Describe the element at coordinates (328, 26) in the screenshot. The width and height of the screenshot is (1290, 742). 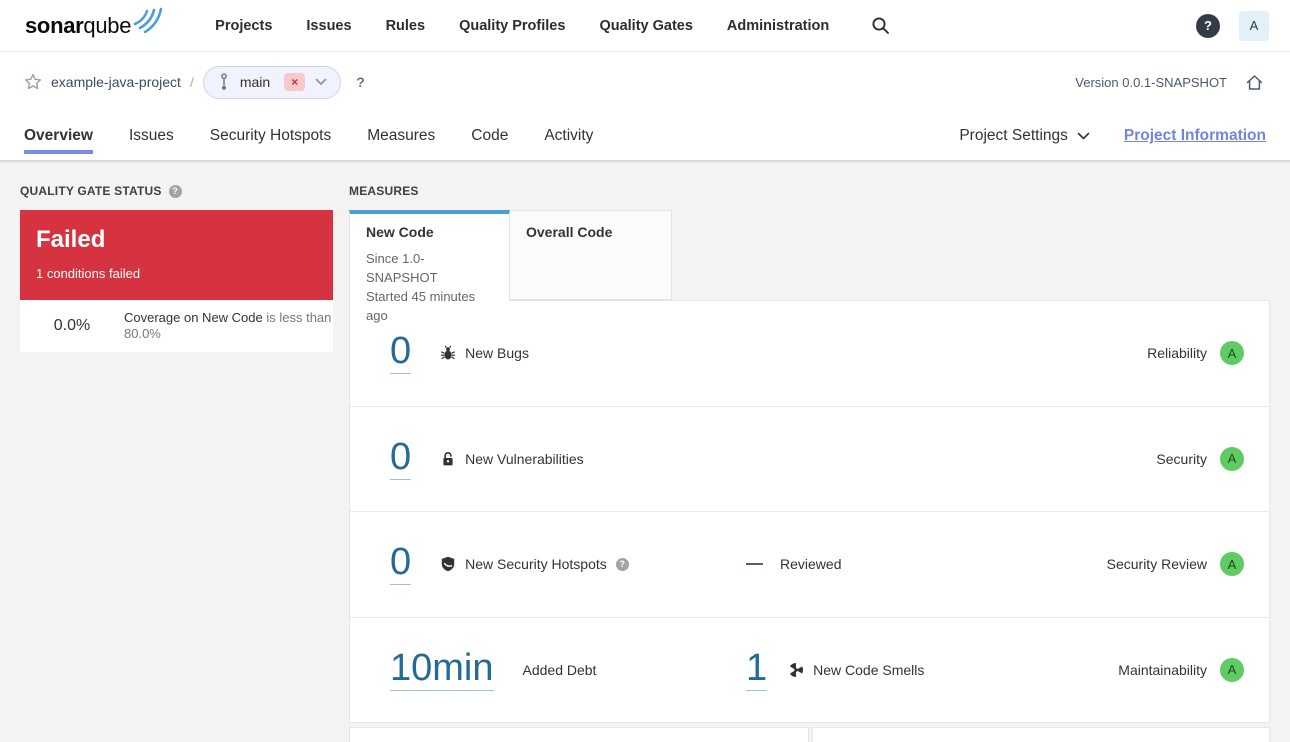
I see `nav-issues: Issues` at that location.